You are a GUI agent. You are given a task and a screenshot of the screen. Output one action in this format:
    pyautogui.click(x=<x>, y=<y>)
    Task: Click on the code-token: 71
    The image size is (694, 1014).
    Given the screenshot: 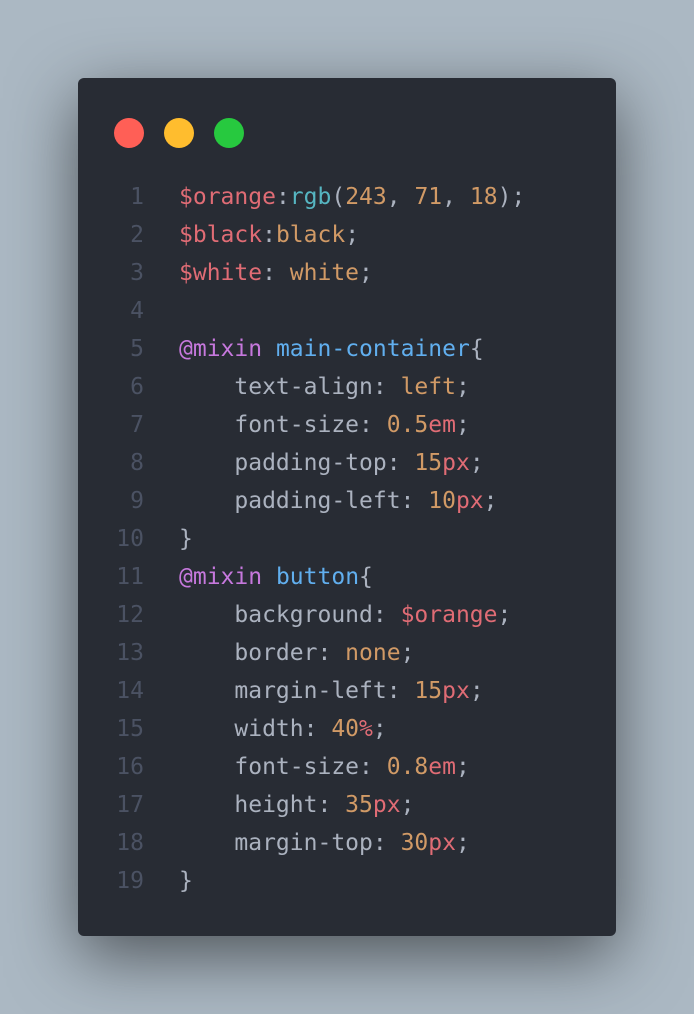 What is the action you would take?
    pyautogui.click(x=428, y=197)
    